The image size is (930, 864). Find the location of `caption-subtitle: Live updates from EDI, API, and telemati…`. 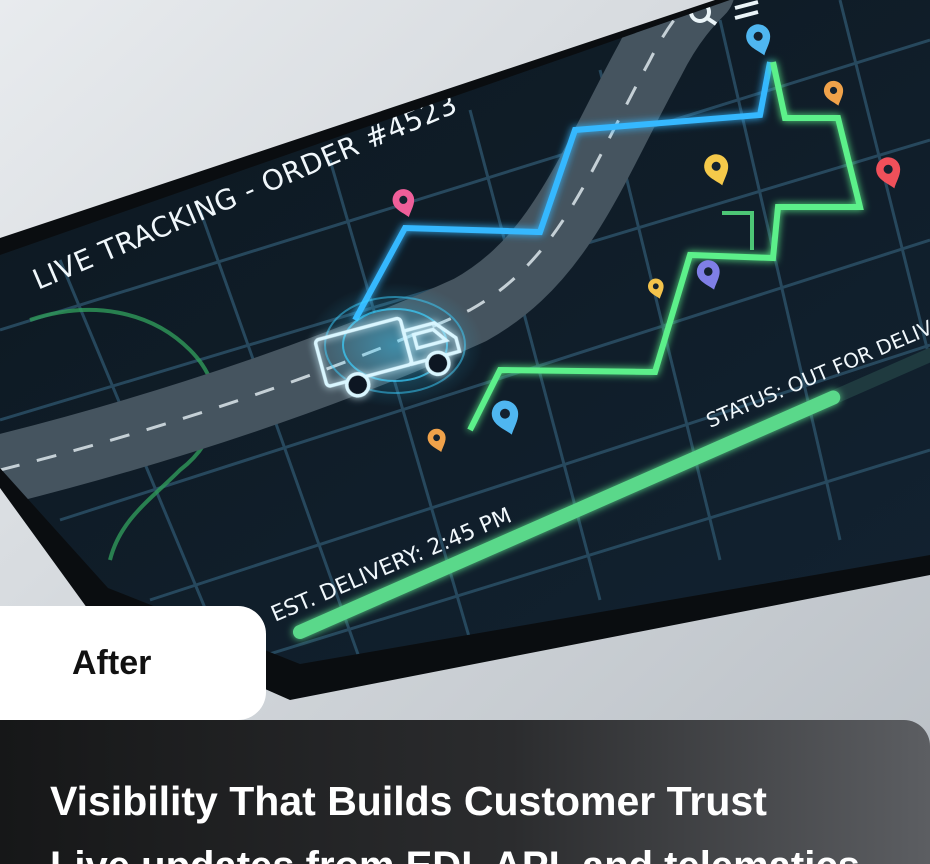

caption-subtitle: Live updates from EDI, API, and telemati… is located at coordinates (480, 855).